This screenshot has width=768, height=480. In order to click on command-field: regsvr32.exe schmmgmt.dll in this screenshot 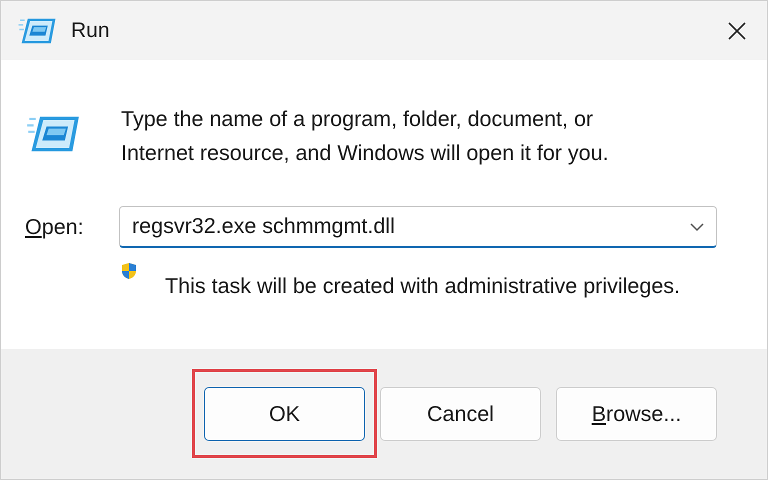, I will do `click(418, 227)`.